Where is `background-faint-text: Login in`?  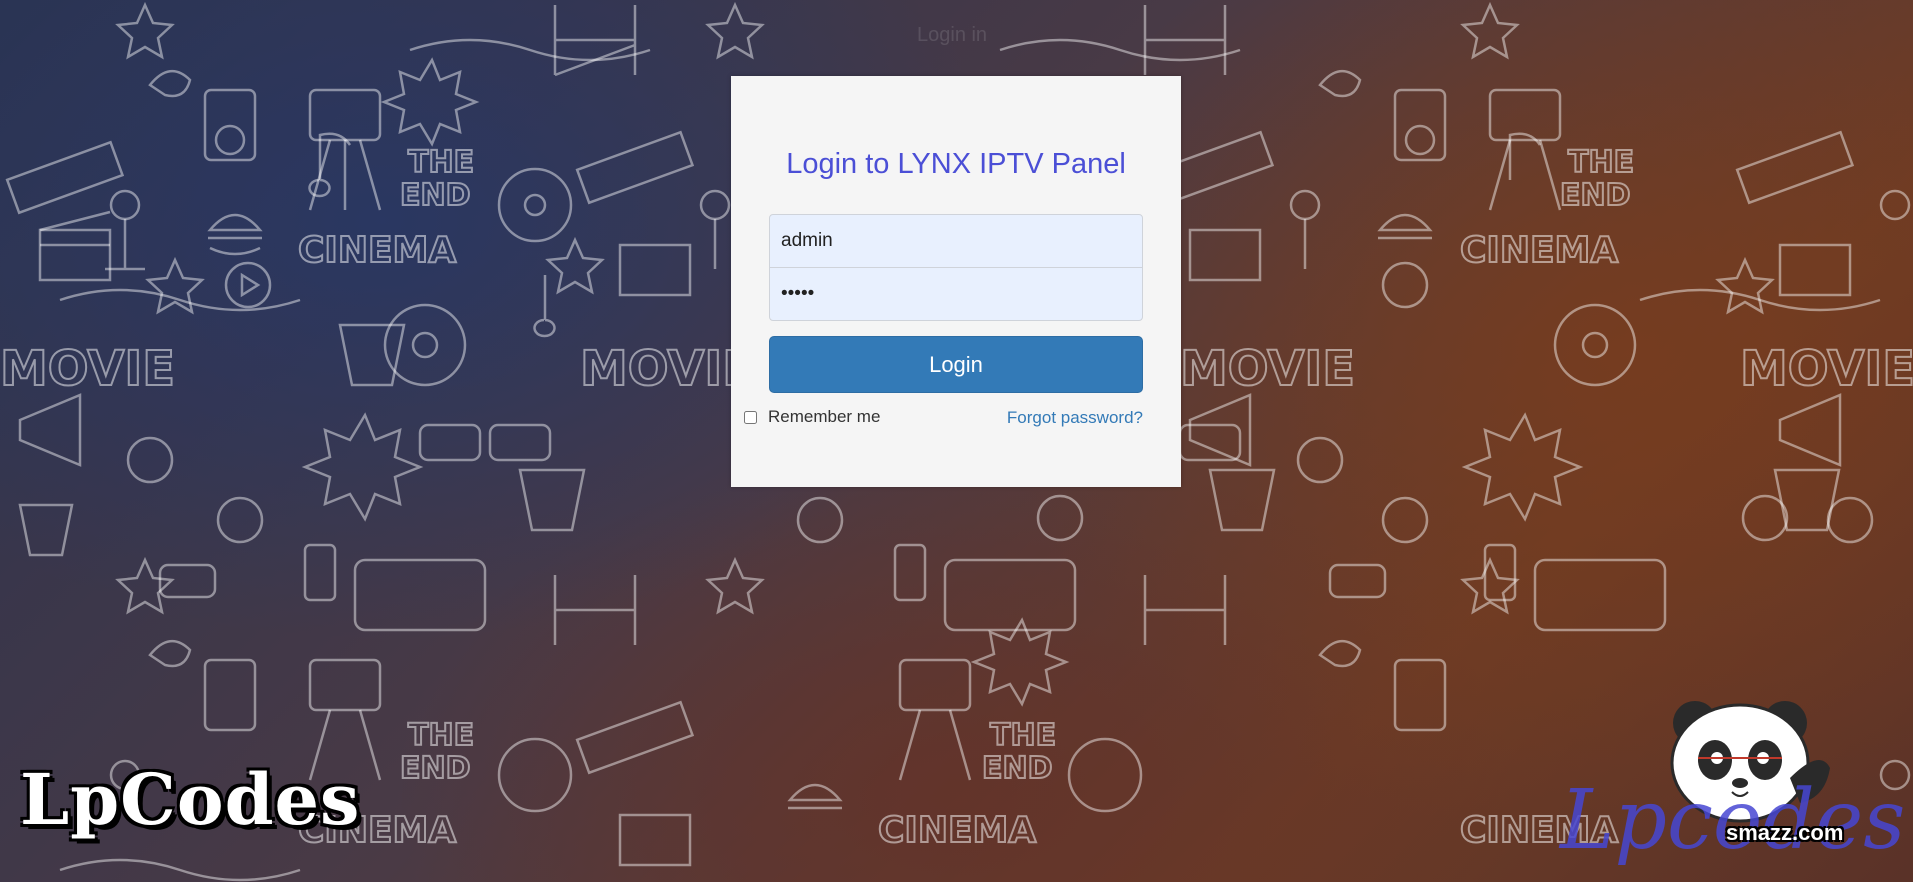 background-faint-text: Login in is located at coordinates (952, 35).